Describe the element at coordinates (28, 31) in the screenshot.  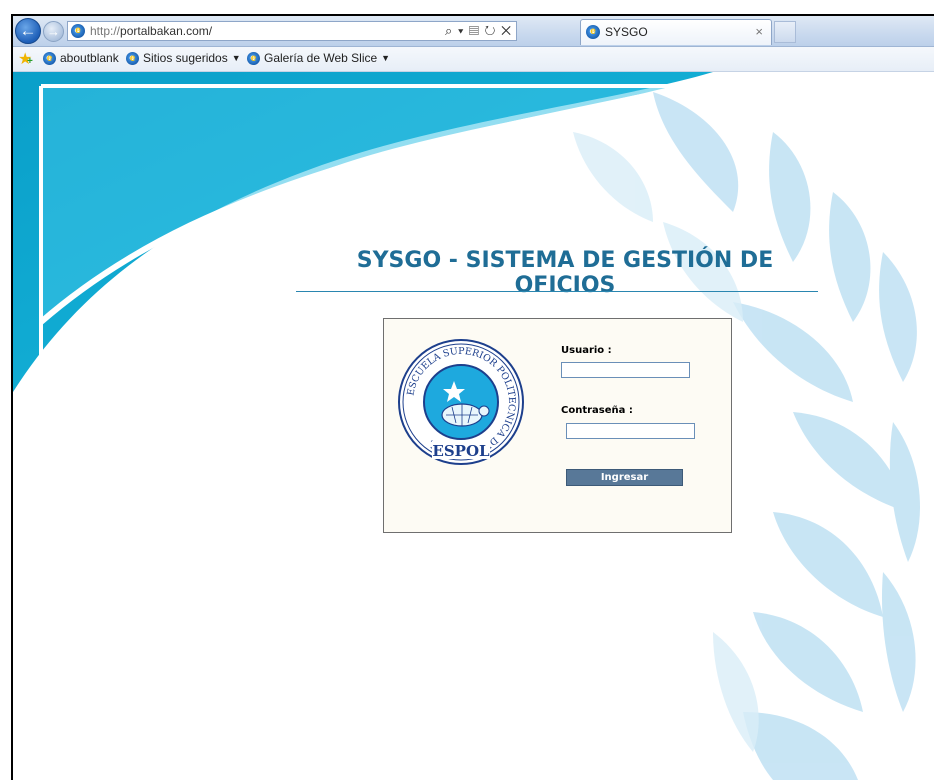
I see `back-button: ←` at that location.